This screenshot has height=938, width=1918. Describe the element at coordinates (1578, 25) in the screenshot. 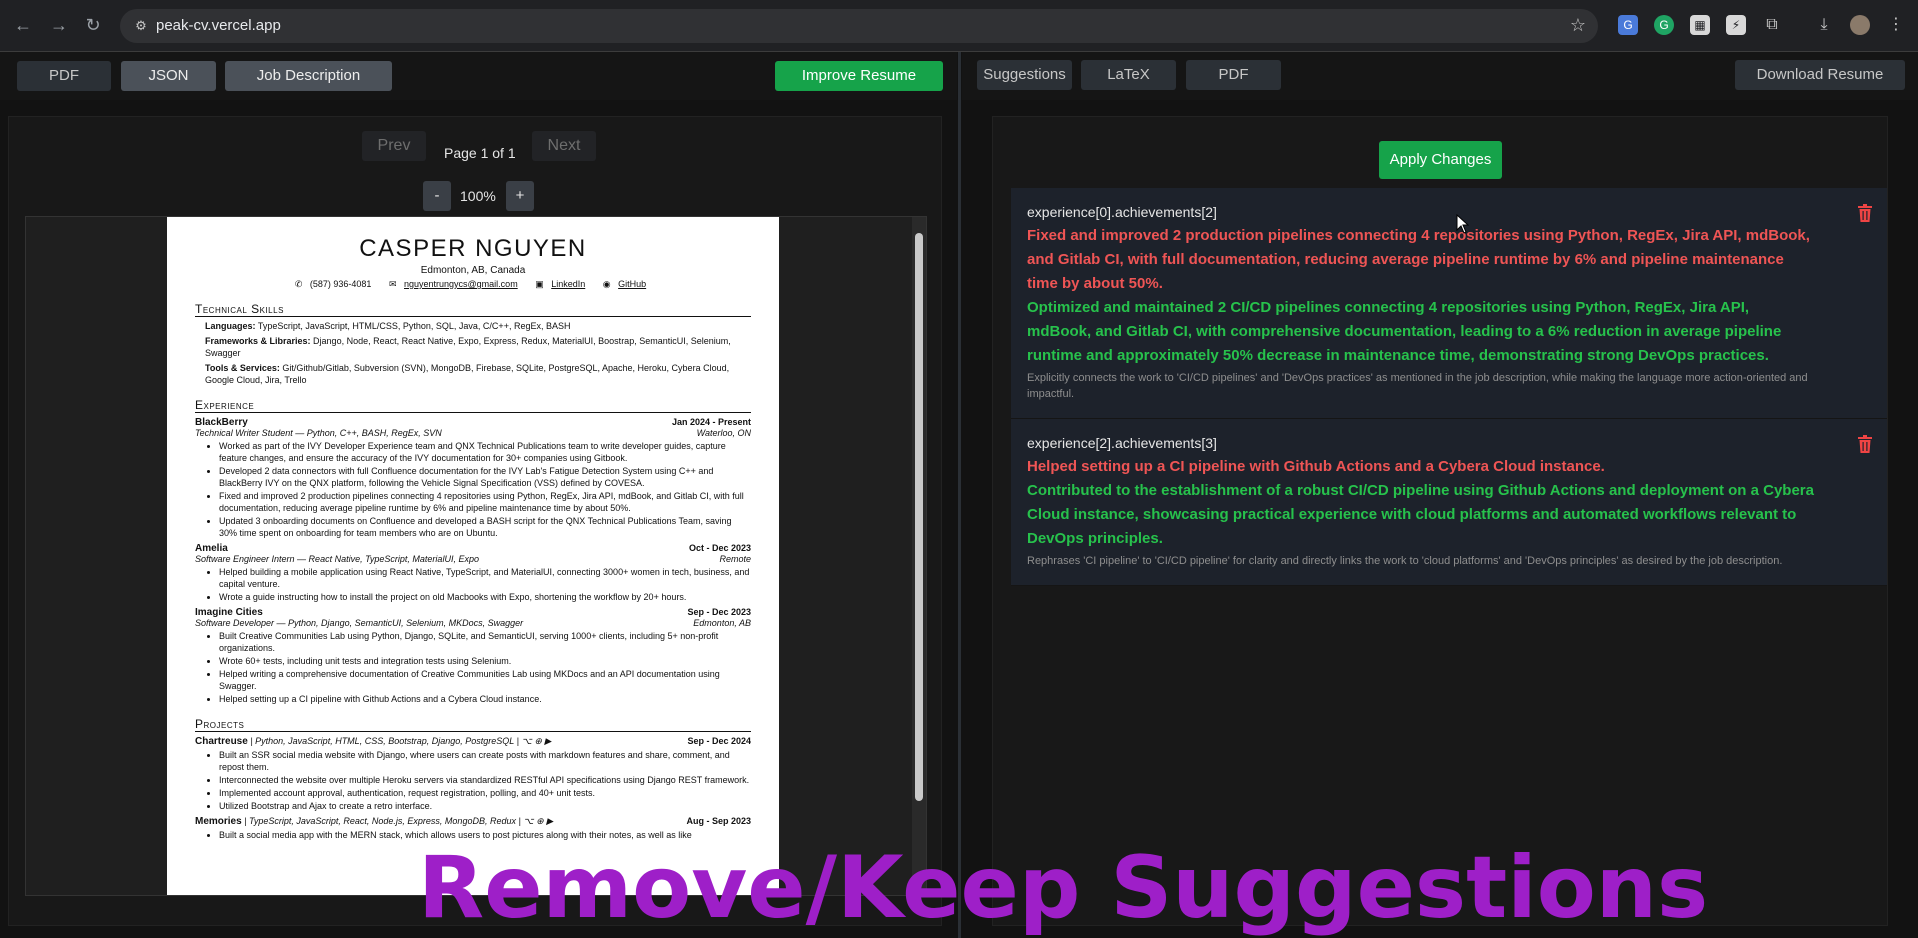

I see `bookmark-star-icon: ☆` at that location.